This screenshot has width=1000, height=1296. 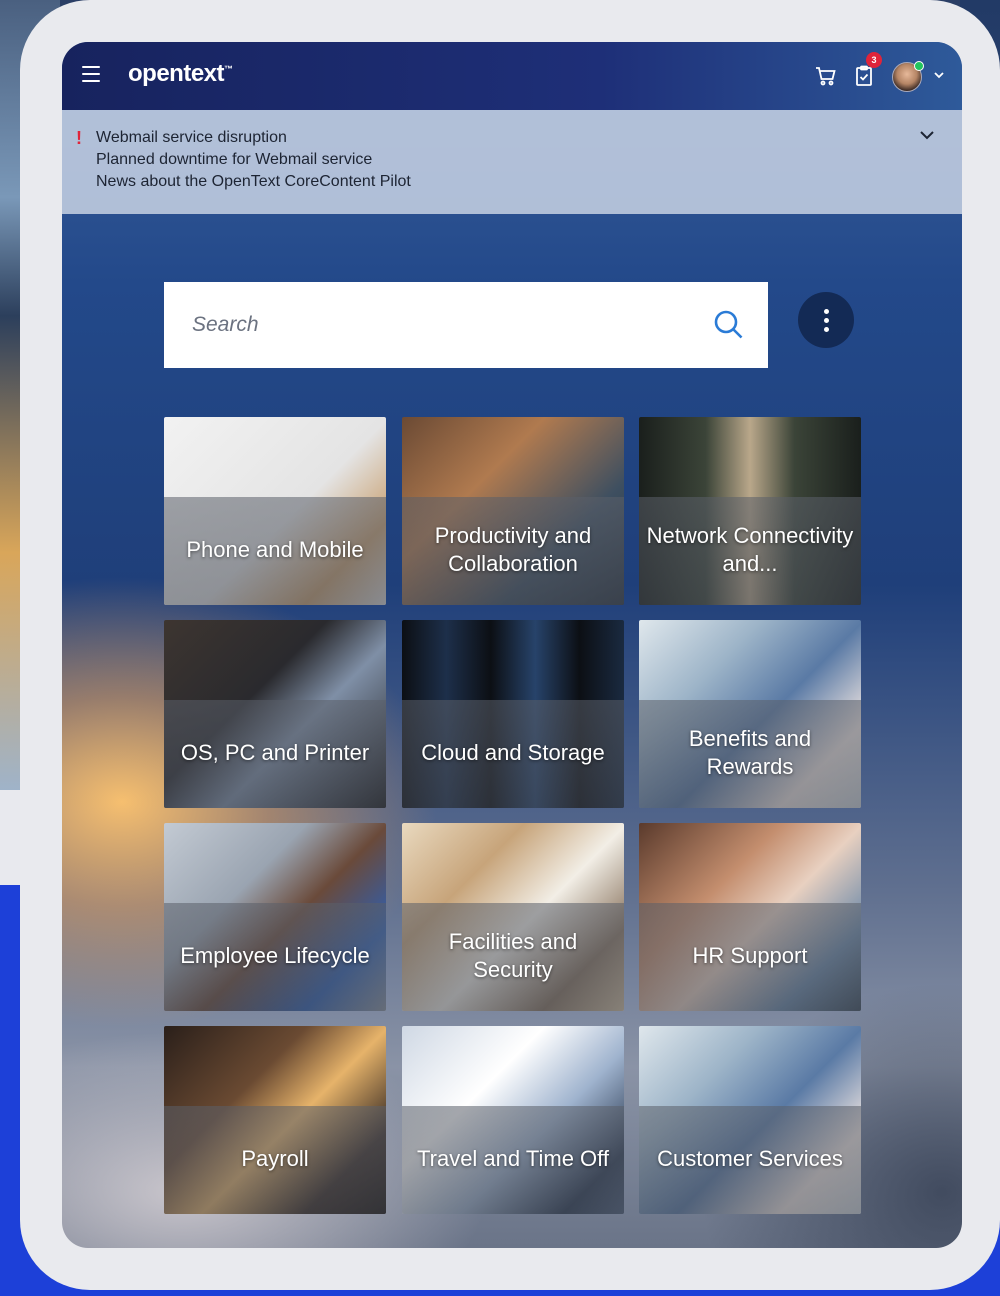 What do you see at coordinates (750, 752) in the screenshot?
I see `tile-label: Benefits and Rewards` at bounding box center [750, 752].